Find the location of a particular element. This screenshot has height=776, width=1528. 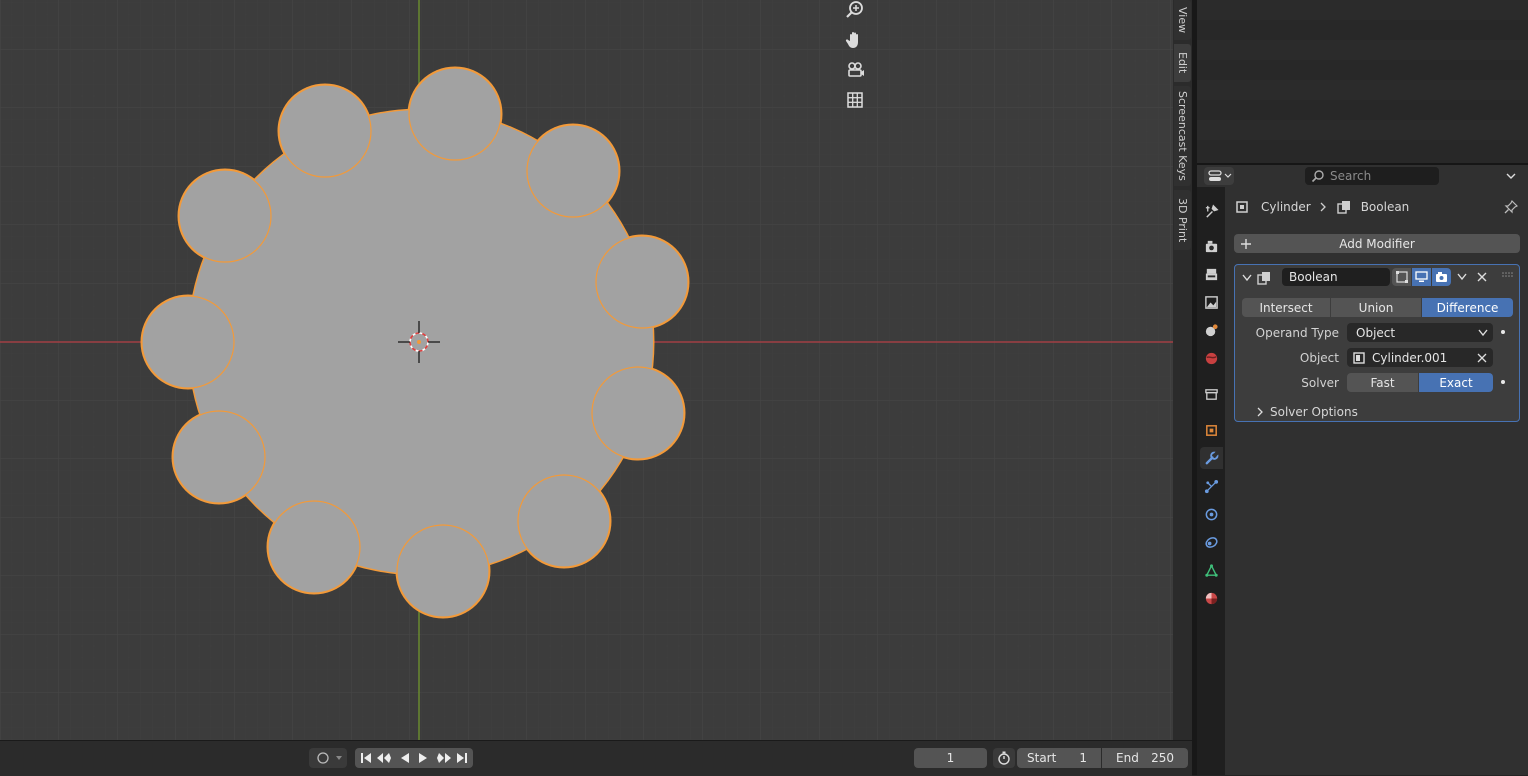

end-frame-field: End 250 is located at coordinates (1145, 758).